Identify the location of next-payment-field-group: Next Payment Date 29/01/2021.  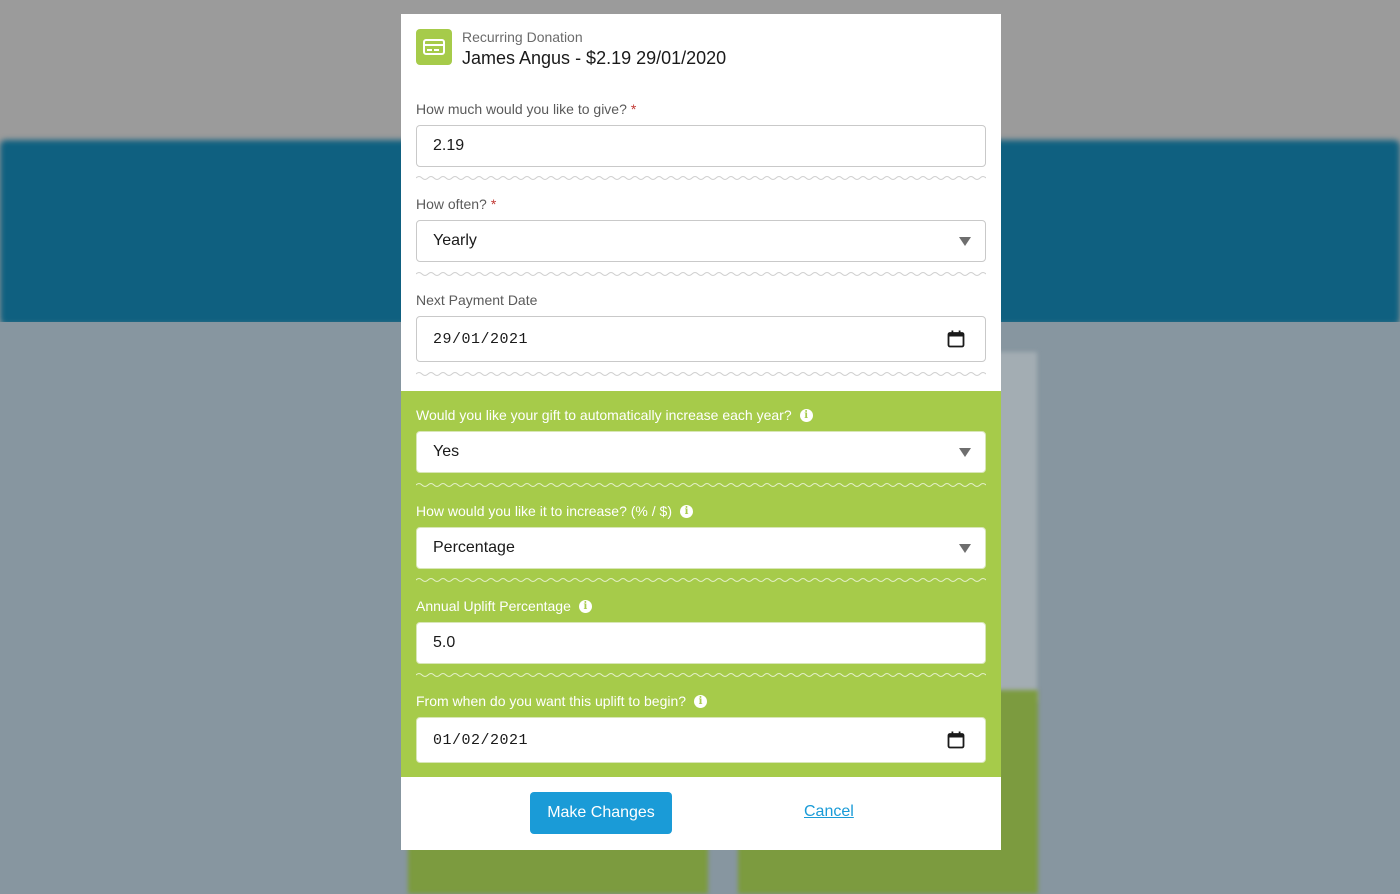
(701, 326).